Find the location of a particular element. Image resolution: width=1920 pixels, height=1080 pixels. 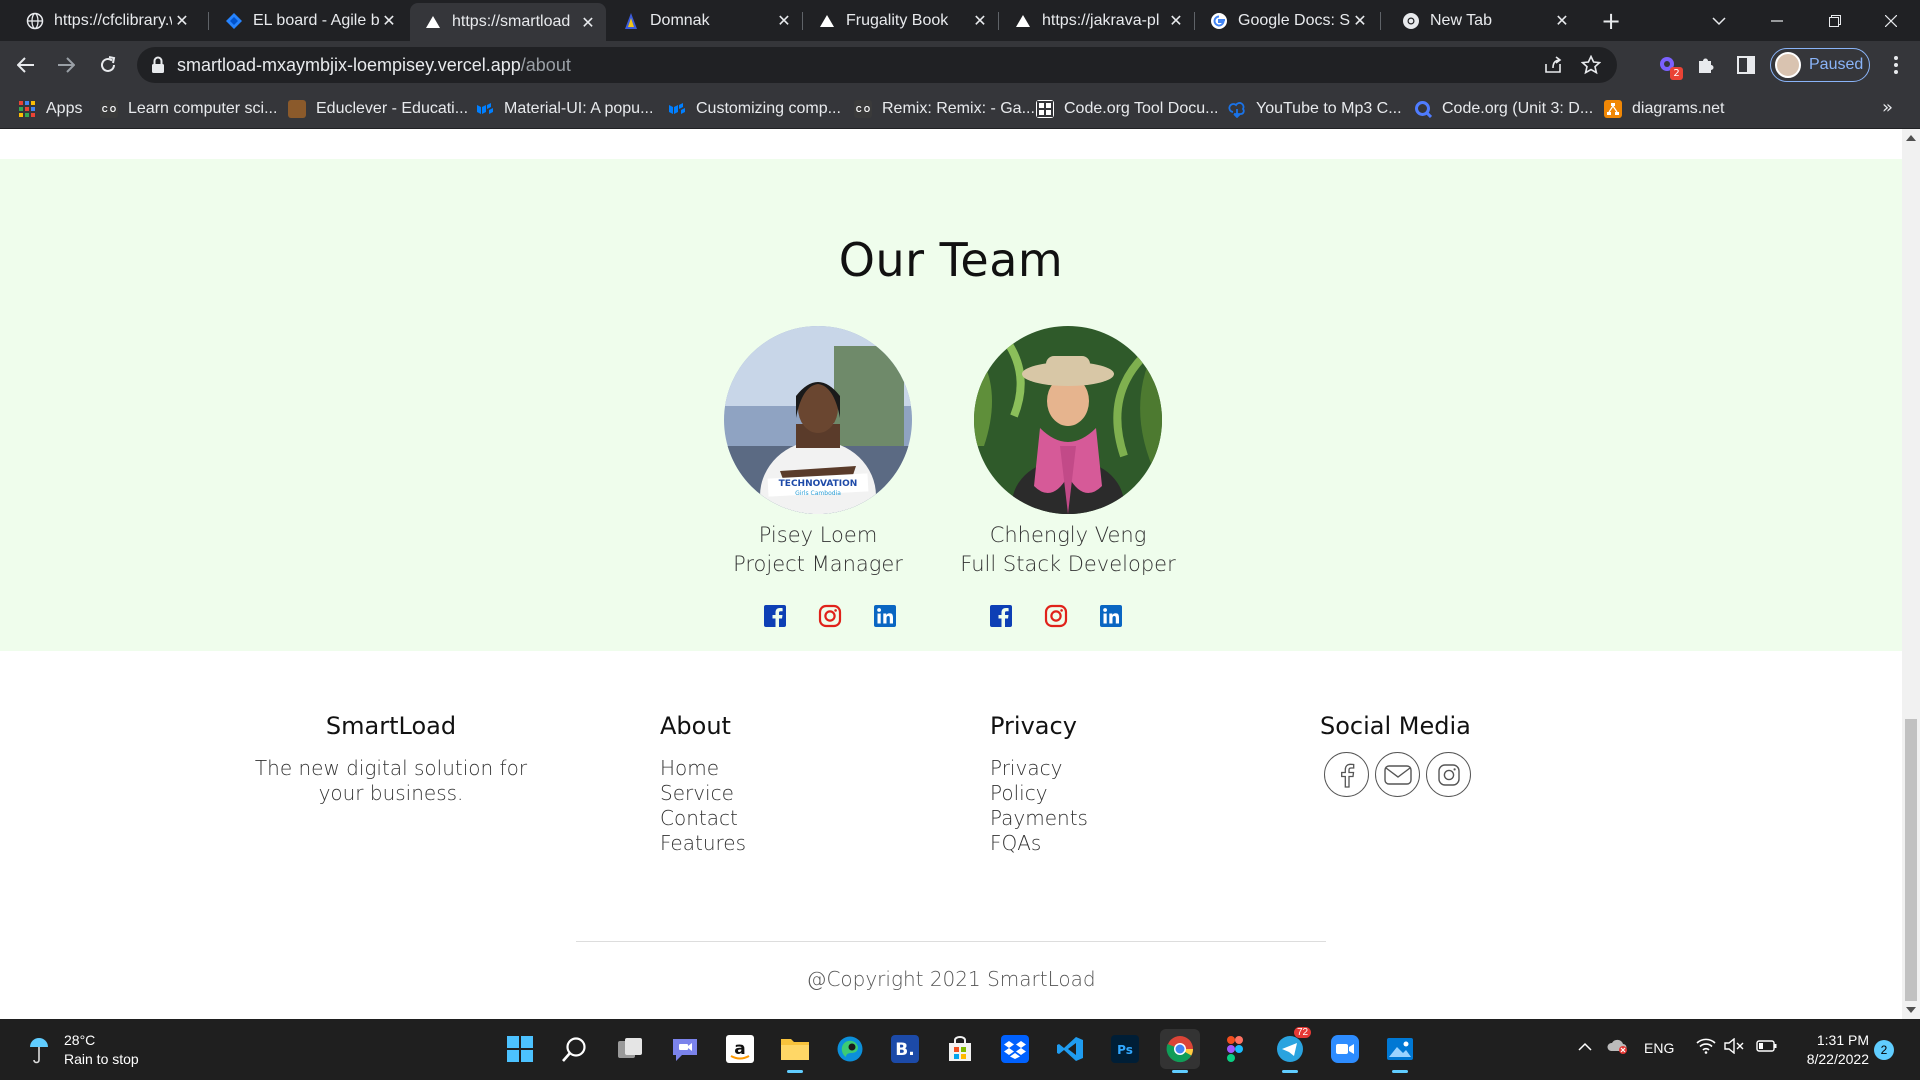

weather-widget: 28°C Rain to stop is located at coordinates (83, 1050).